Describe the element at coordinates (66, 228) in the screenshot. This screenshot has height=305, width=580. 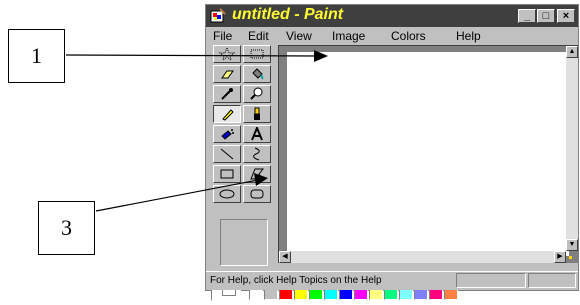
I see `callout-label-3: 3` at that location.